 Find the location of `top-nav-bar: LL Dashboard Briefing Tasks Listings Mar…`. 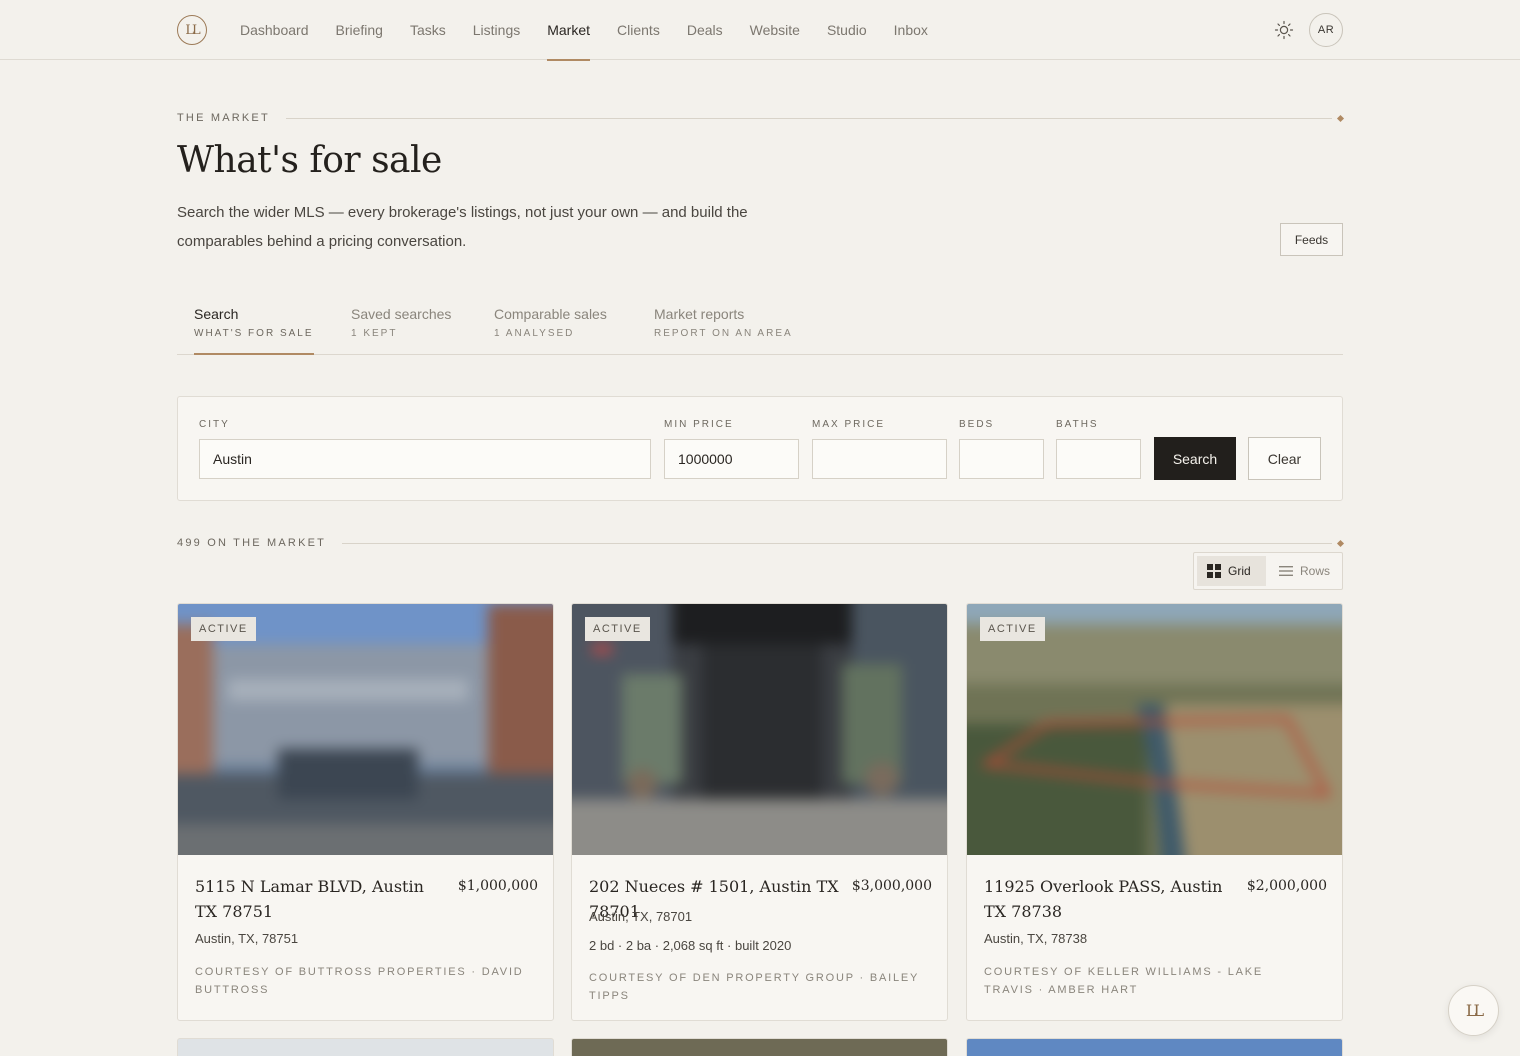

top-nav-bar: LL Dashboard Briefing Tasks Listings Mar… is located at coordinates (760, 30).